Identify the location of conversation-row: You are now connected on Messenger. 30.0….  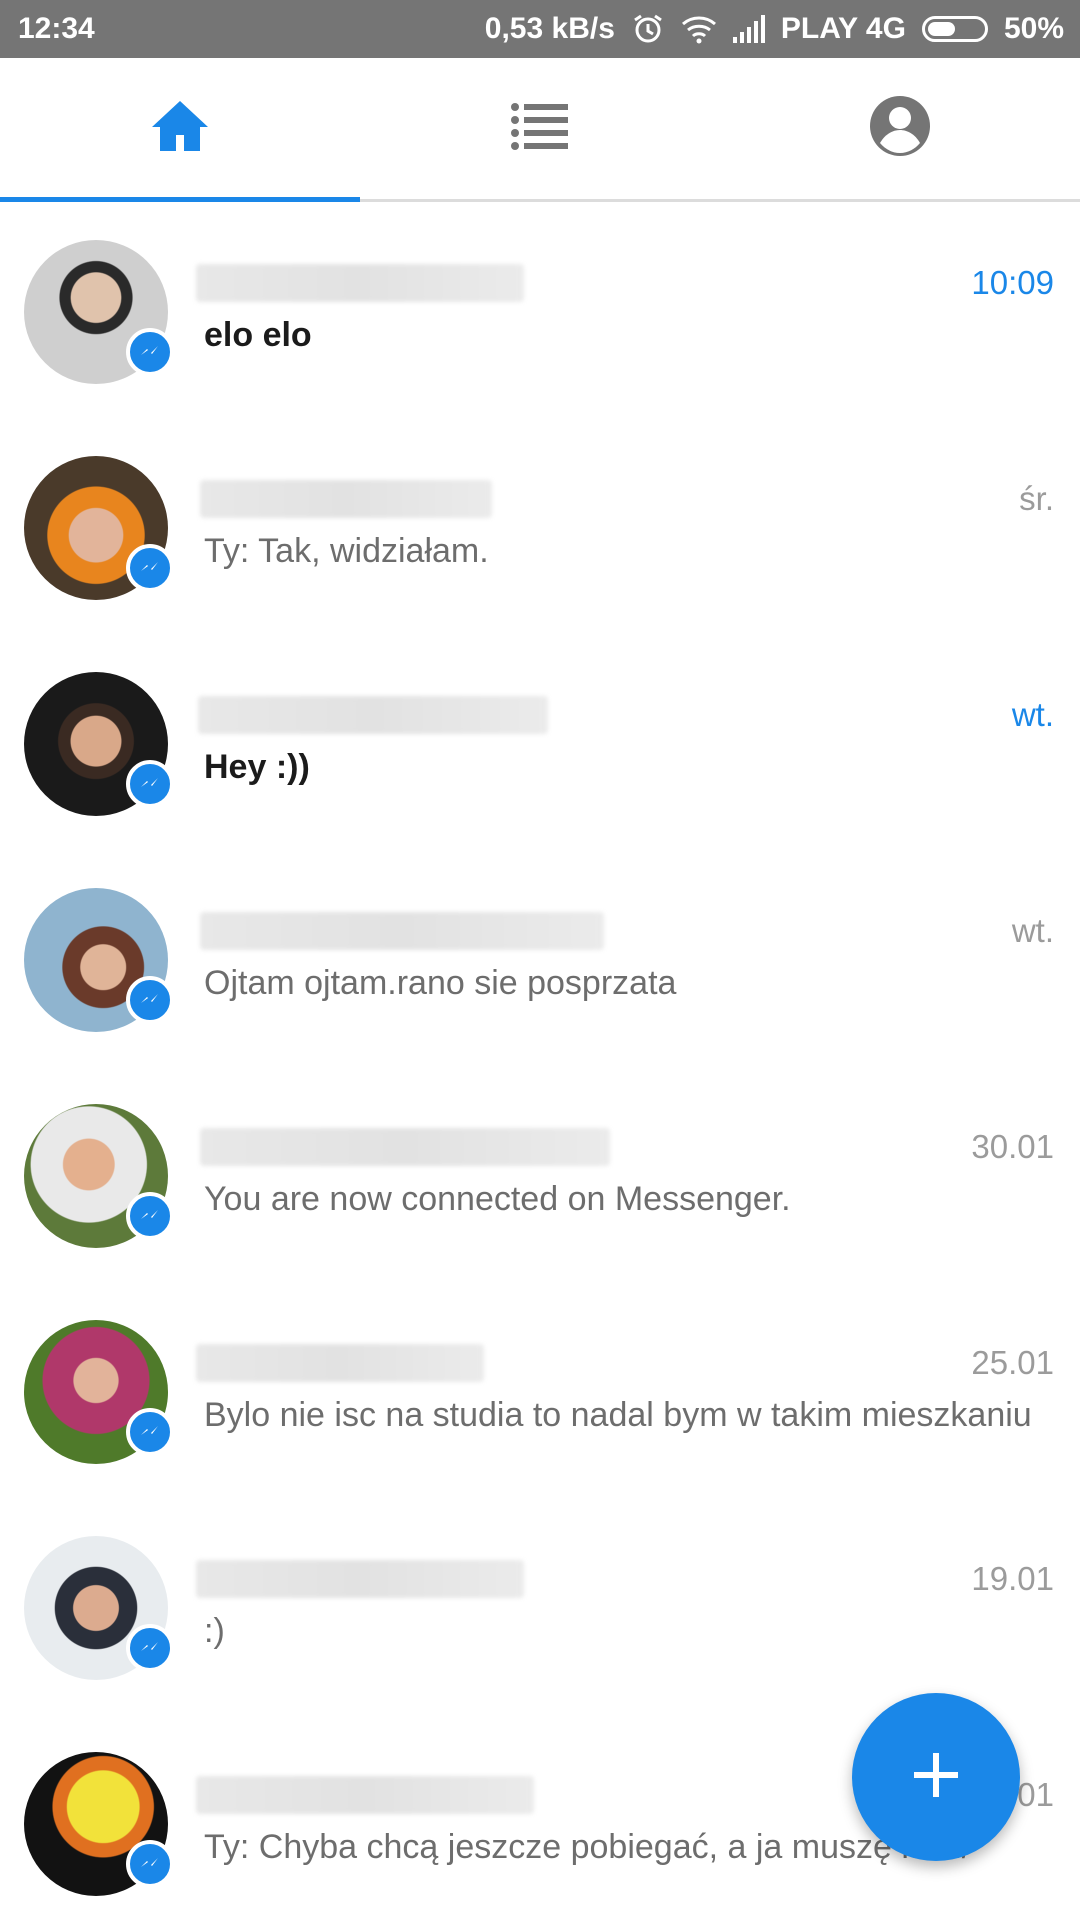
(540, 1174).